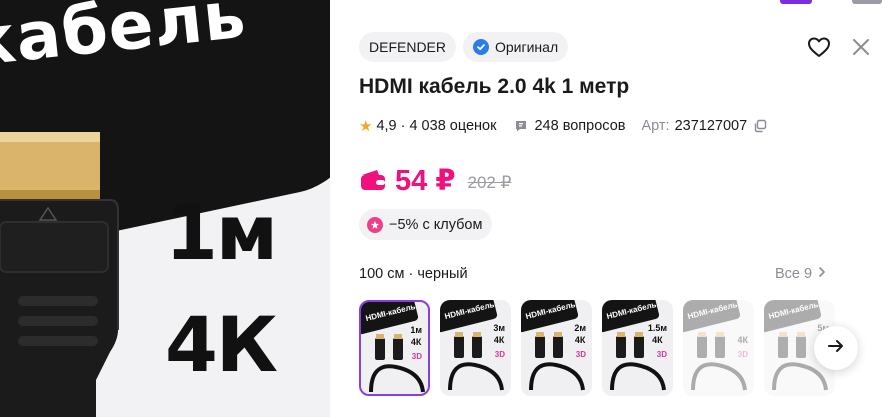 This screenshot has height=417, width=882. I want to click on image-pager-indicator, so click(831, 2).